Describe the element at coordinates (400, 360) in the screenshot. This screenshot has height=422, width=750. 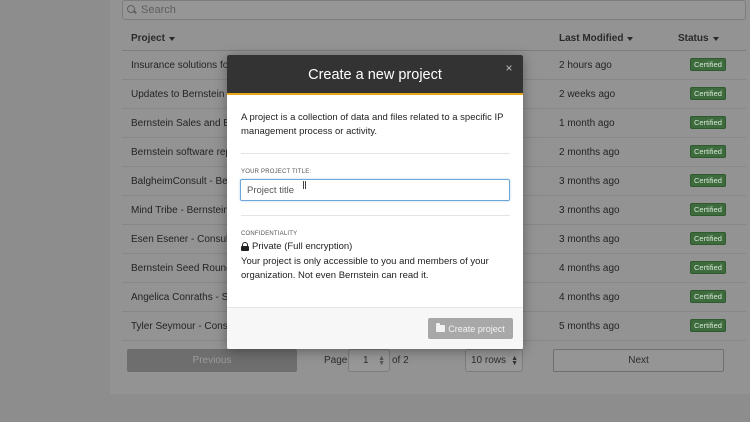
I see `page-count-label: of 2` at that location.